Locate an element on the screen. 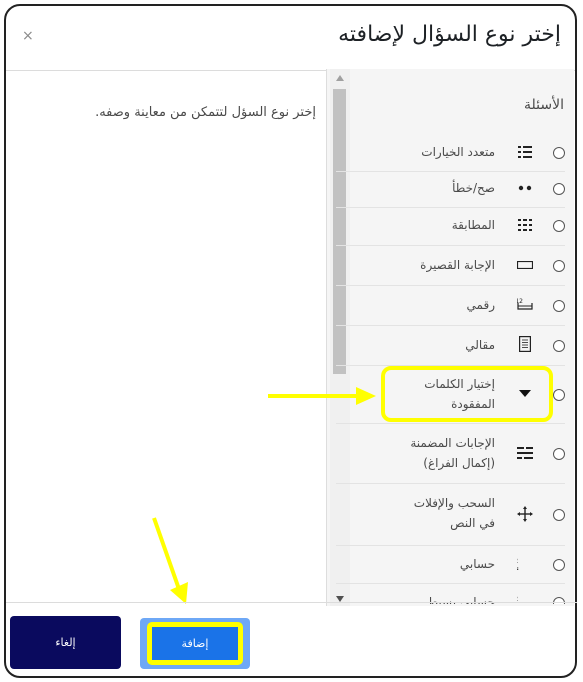 Image resolution: width=583 pixels, height=682 pixels. add-button: إضافة is located at coordinates (195, 643).